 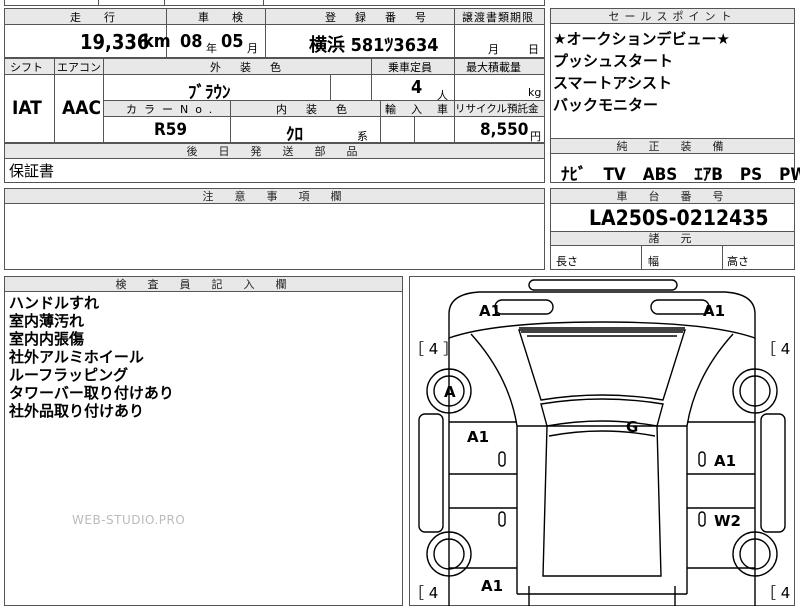 I want to click on rear-window, so click(x=602, y=433).